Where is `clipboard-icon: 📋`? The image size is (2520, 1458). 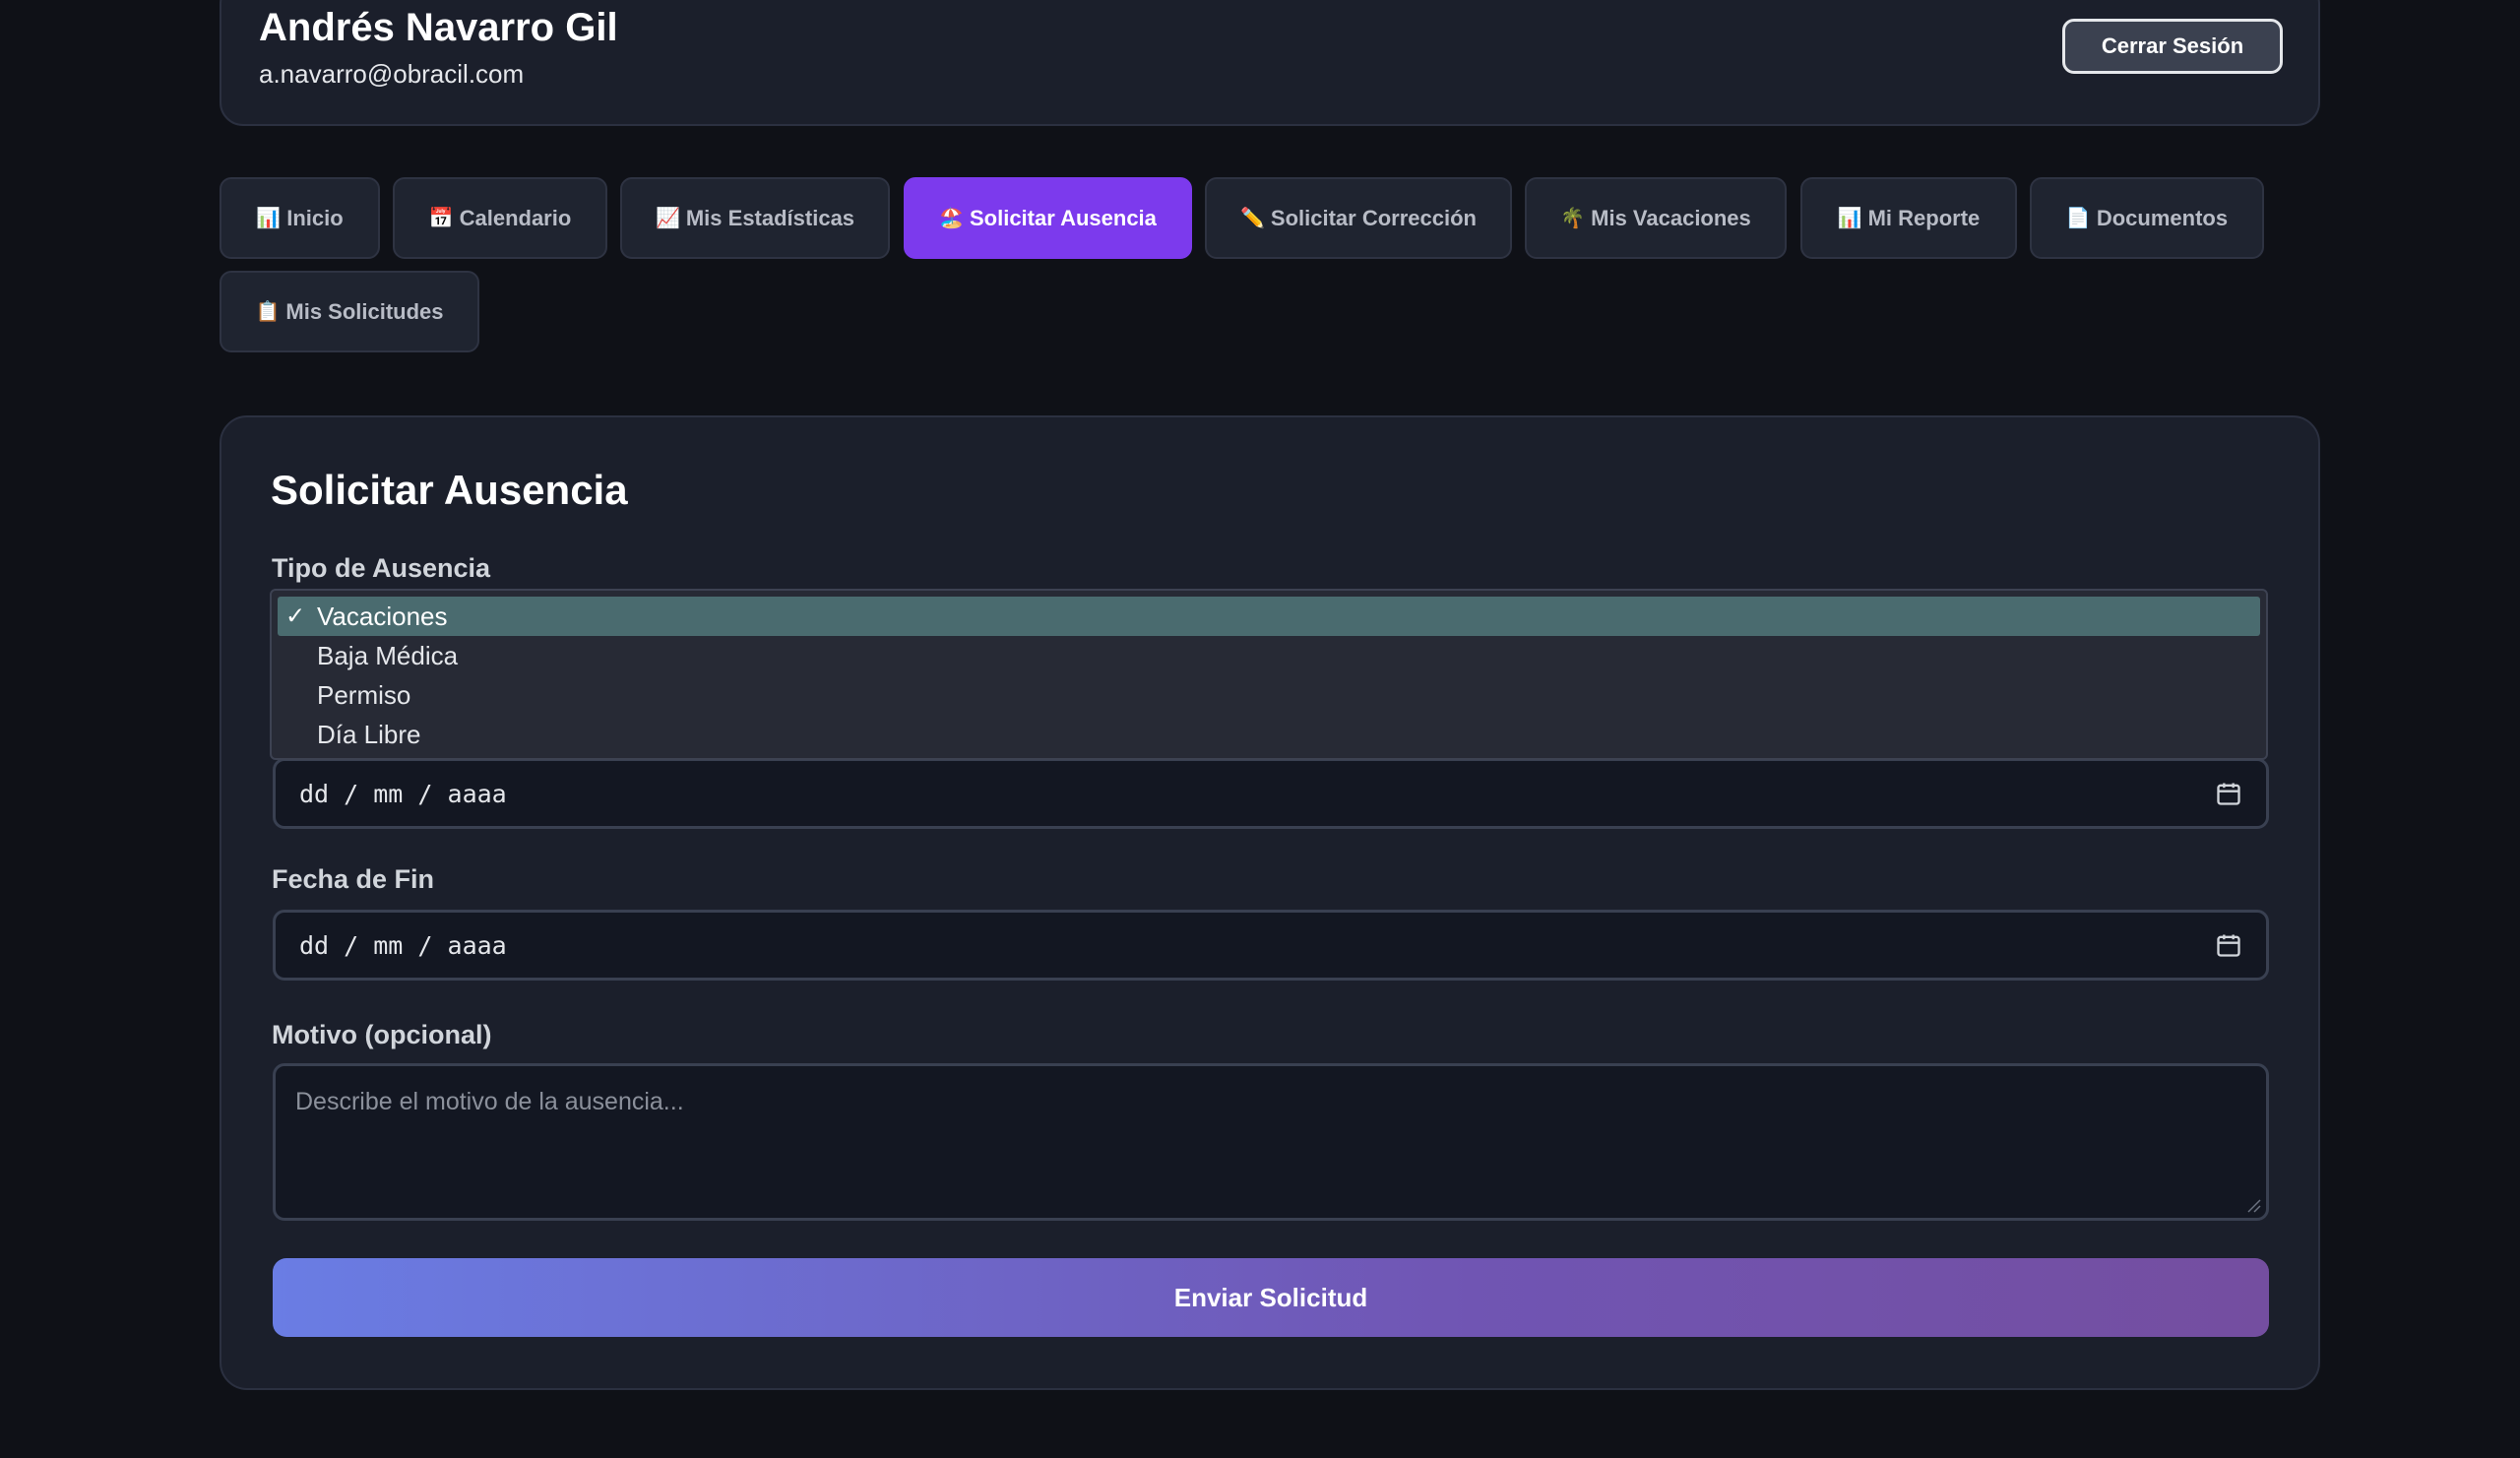 clipboard-icon: 📋 is located at coordinates (268, 311).